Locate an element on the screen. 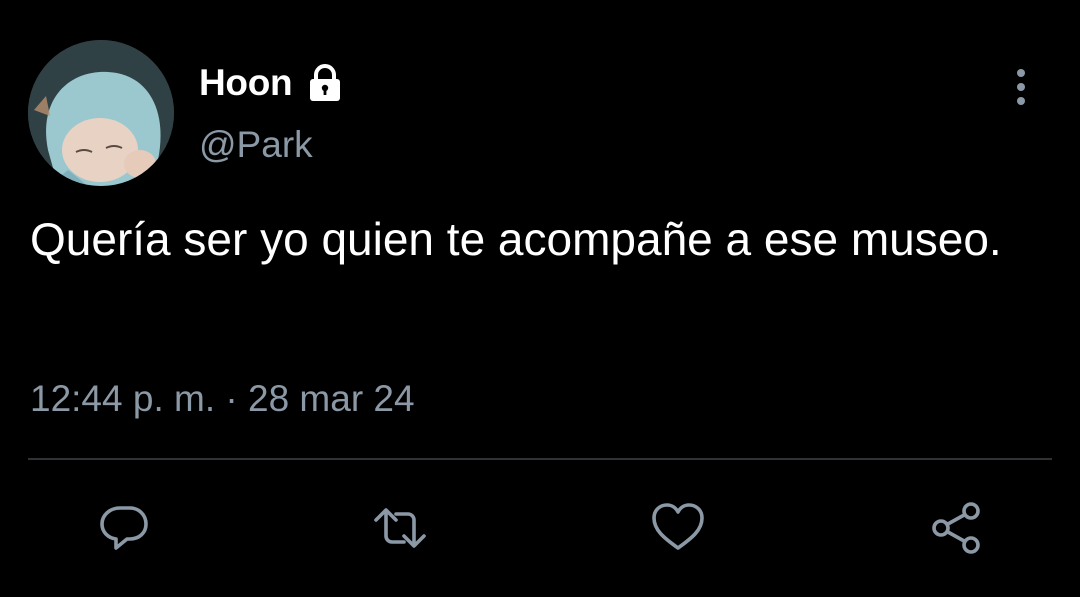 The height and width of the screenshot is (597, 1080). like-button is located at coordinates (678, 528).